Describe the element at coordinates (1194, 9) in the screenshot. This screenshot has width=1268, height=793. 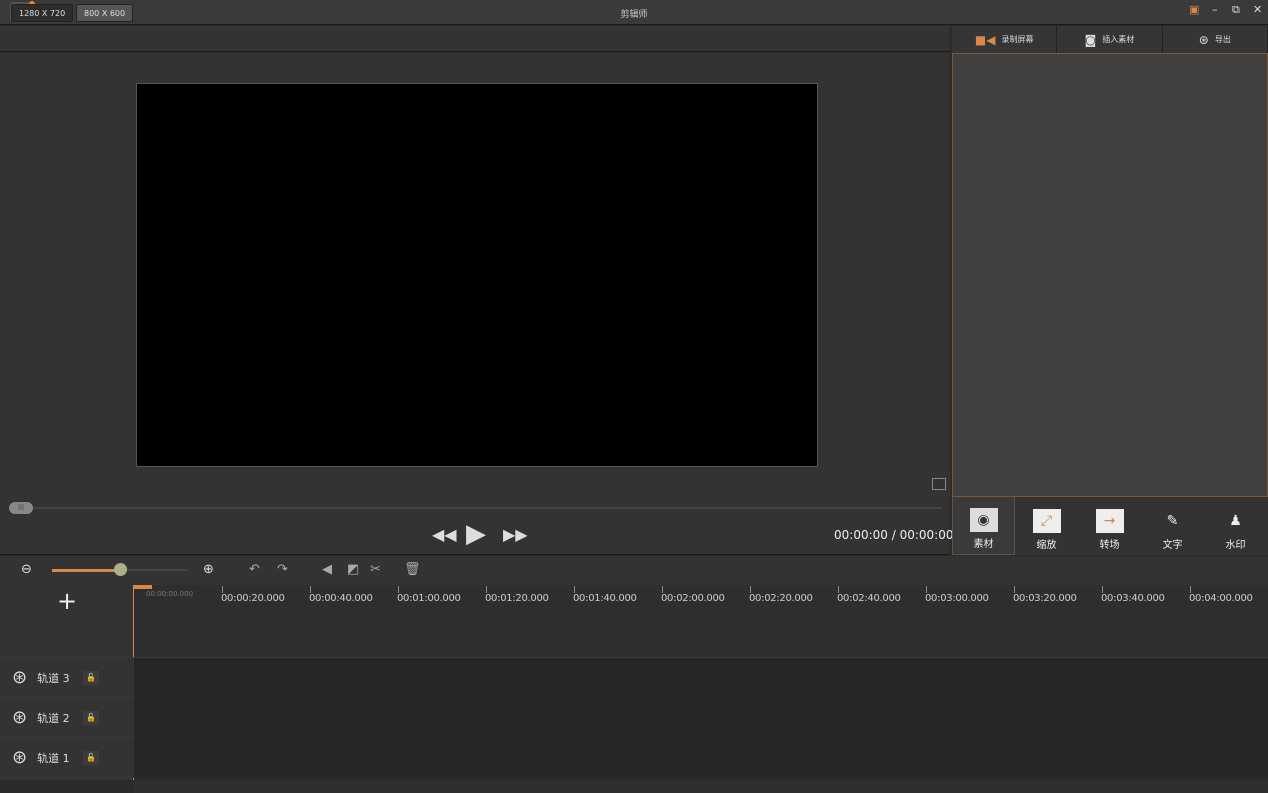
I see `skin-icon: ▣` at that location.